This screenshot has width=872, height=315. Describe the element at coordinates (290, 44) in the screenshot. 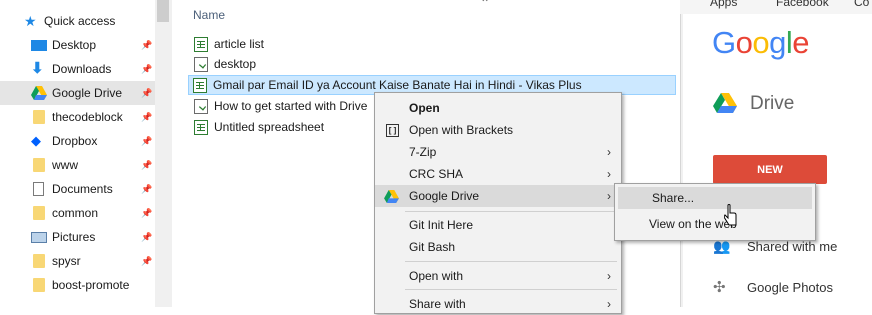

I see `file-row: article list` at that location.